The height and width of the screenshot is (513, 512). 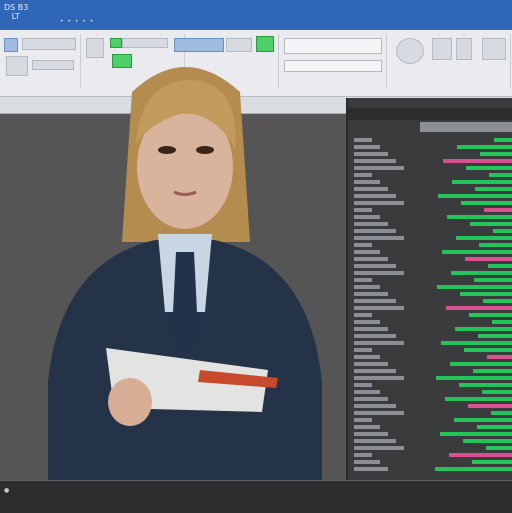 What do you see at coordinates (7, 490) in the screenshot?
I see `status-indicator: ●` at bounding box center [7, 490].